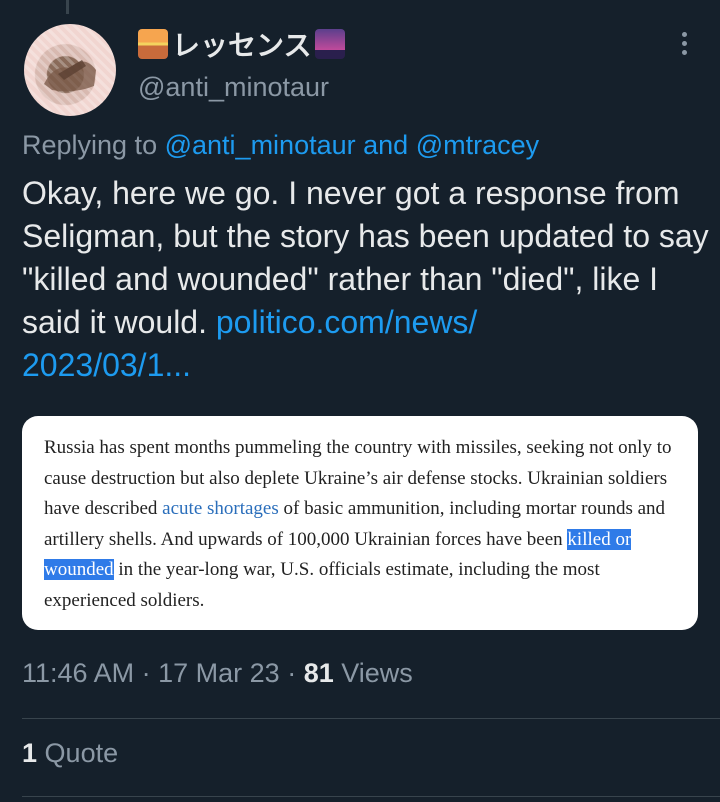  I want to click on display-name-text: レッセンス, so click(242, 45).